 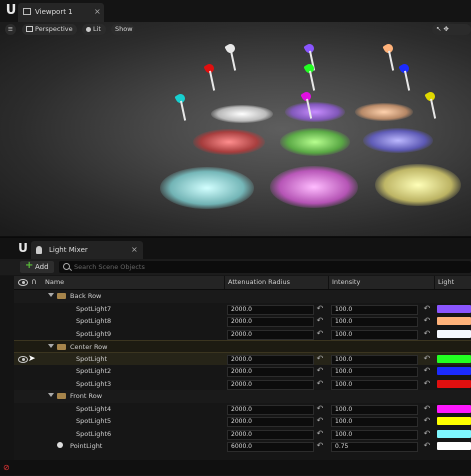 What do you see at coordinates (242, 296) in the screenshot?
I see `folder-row-back: Back Row` at bounding box center [242, 296].